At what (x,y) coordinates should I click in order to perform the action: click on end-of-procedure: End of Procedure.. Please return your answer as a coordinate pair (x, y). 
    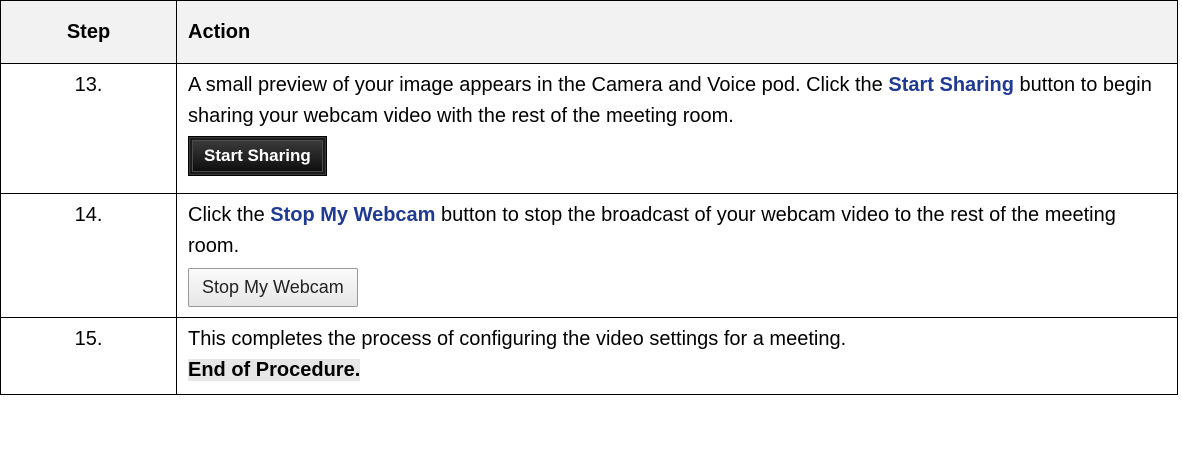
    Looking at the image, I should click on (274, 370).